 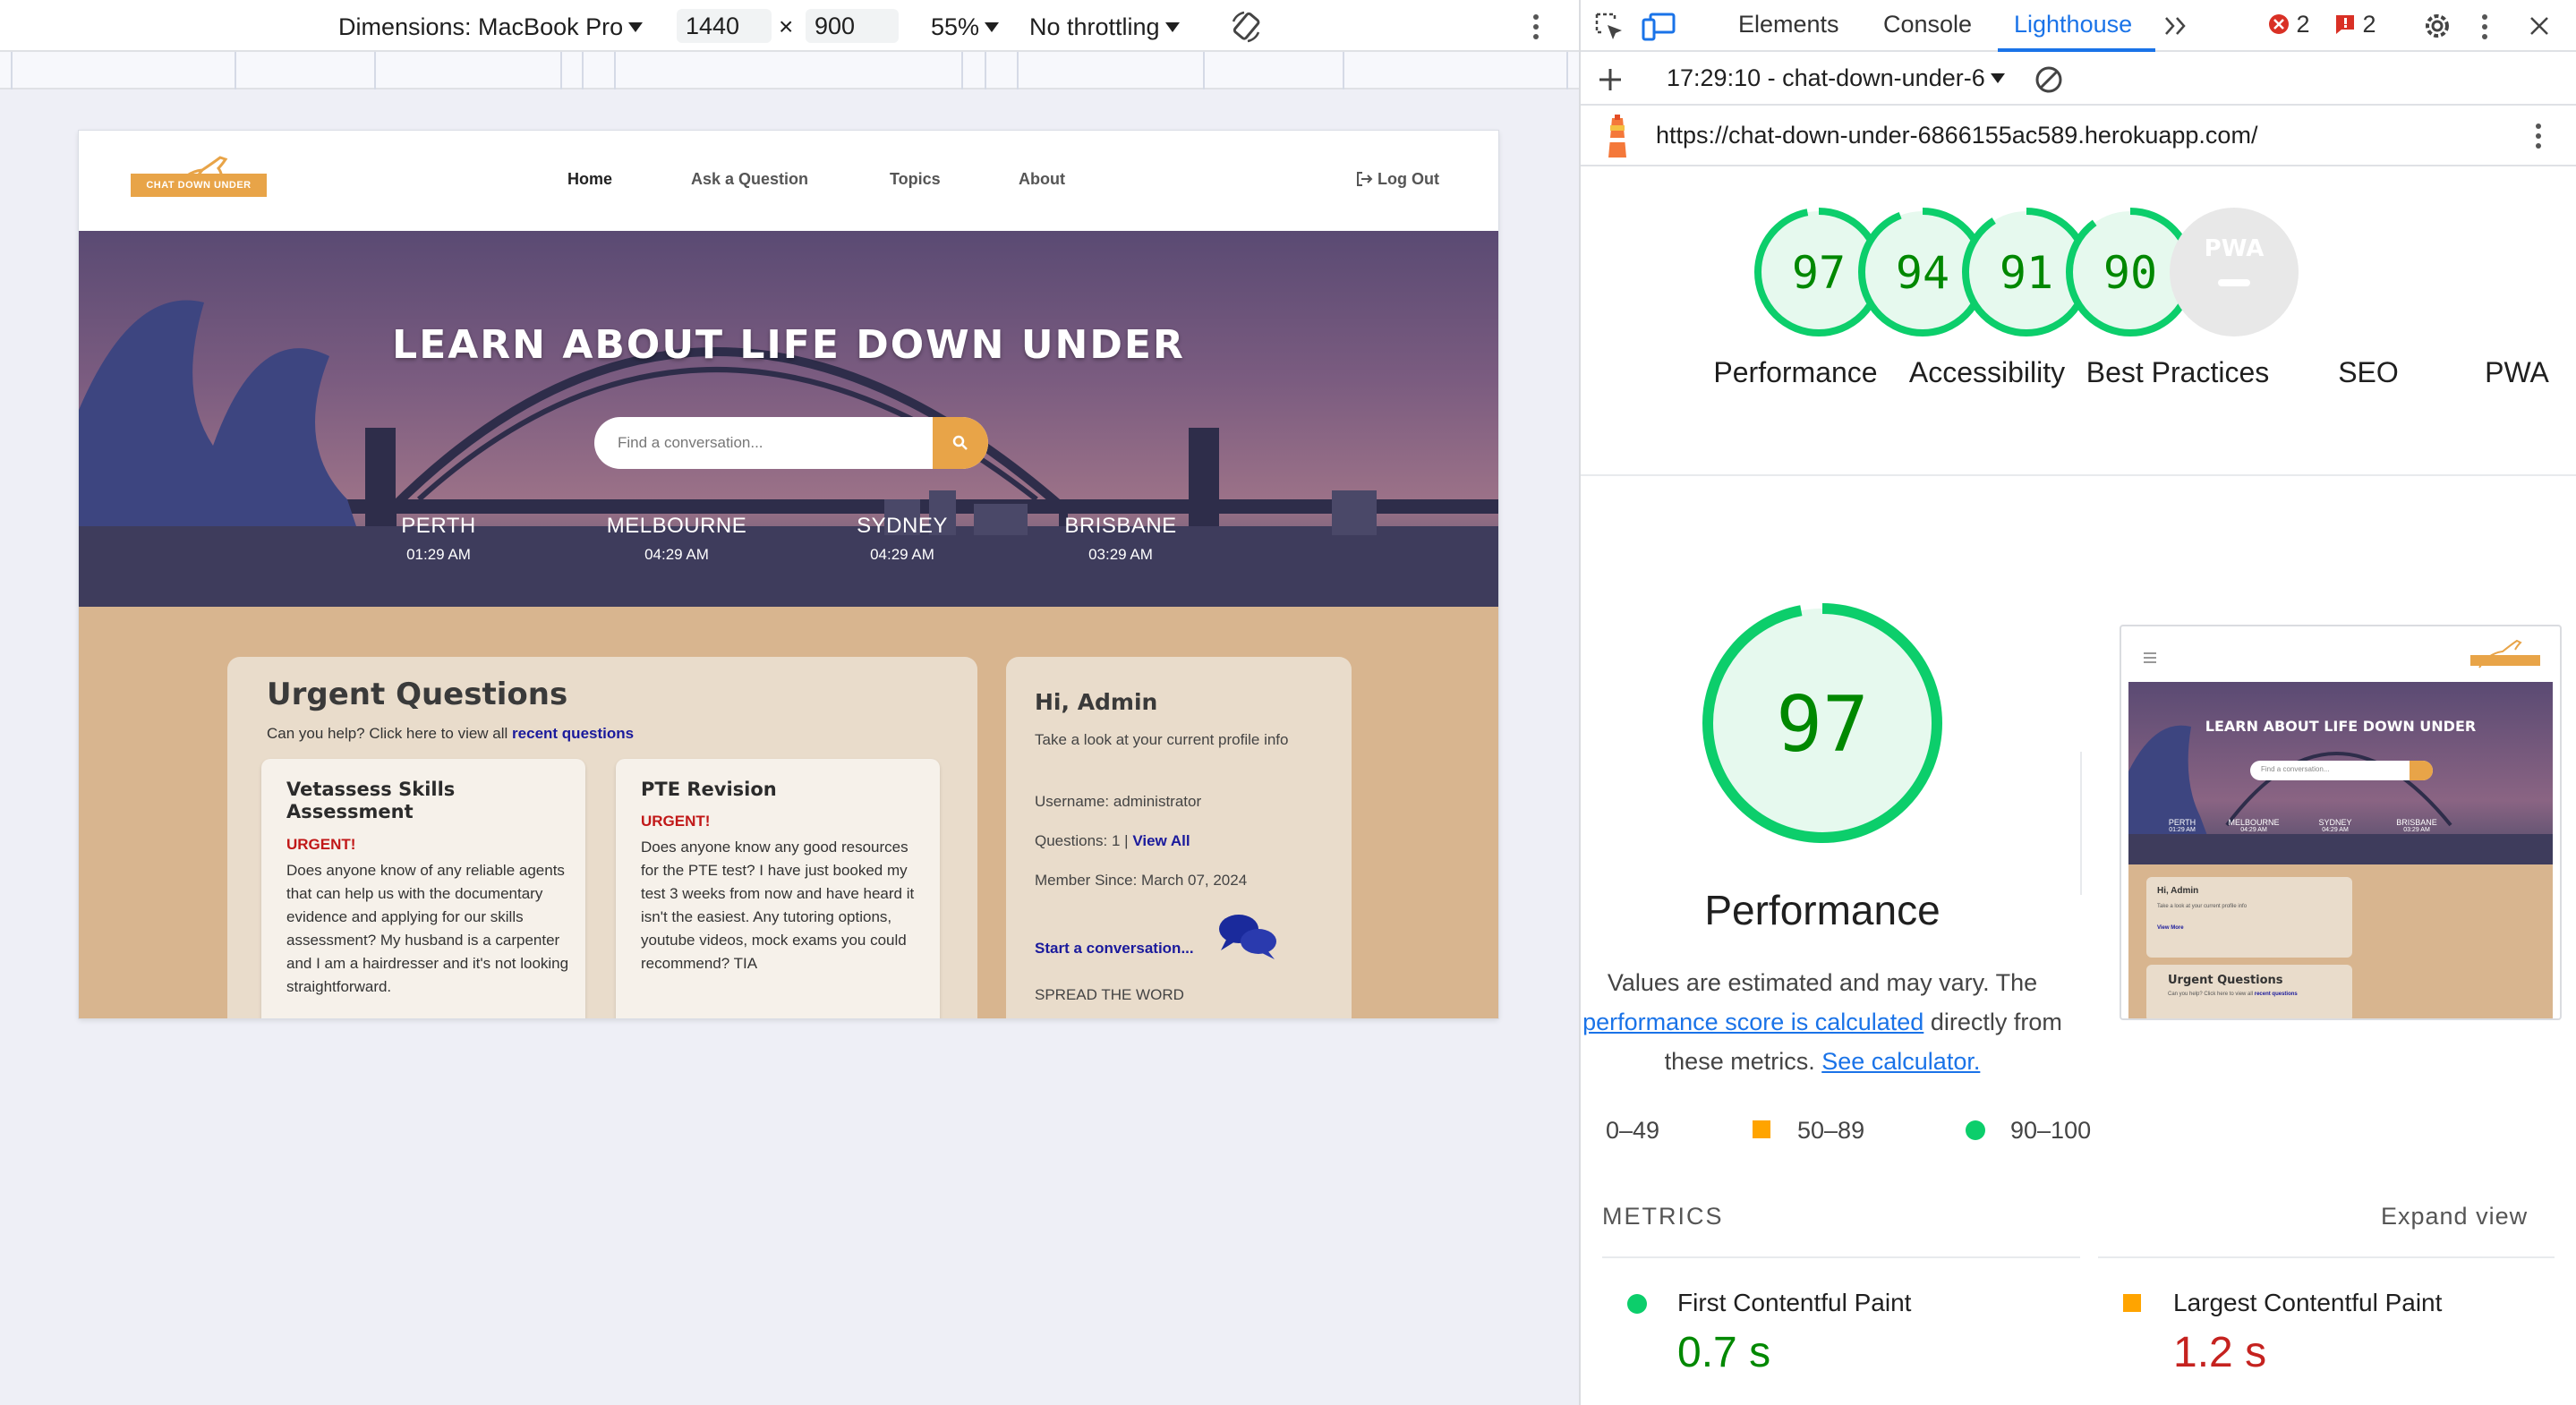 What do you see at coordinates (1836, 78) in the screenshot?
I see `report-select: 17:29:10 - chat-down-under-6` at bounding box center [1836, 78].